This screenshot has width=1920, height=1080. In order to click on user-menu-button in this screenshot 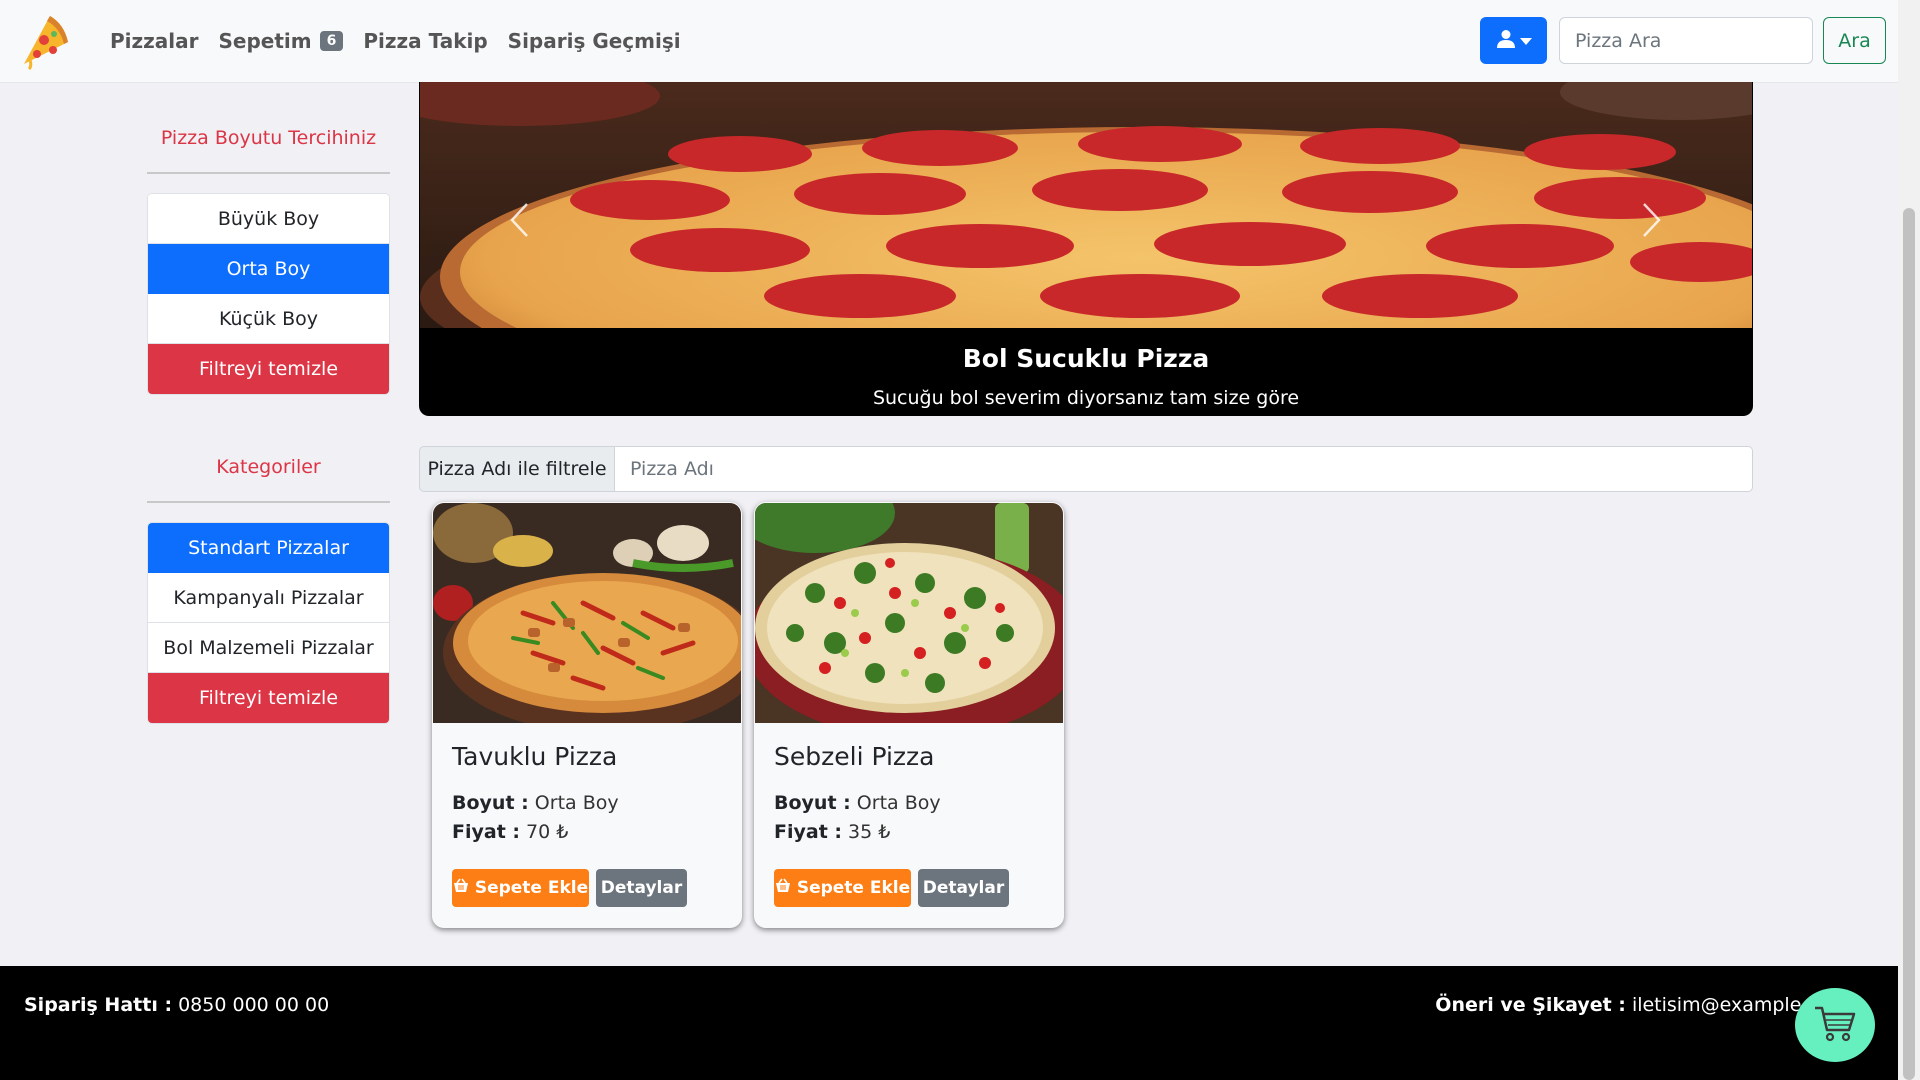, I will do `click(1513, 40)`.